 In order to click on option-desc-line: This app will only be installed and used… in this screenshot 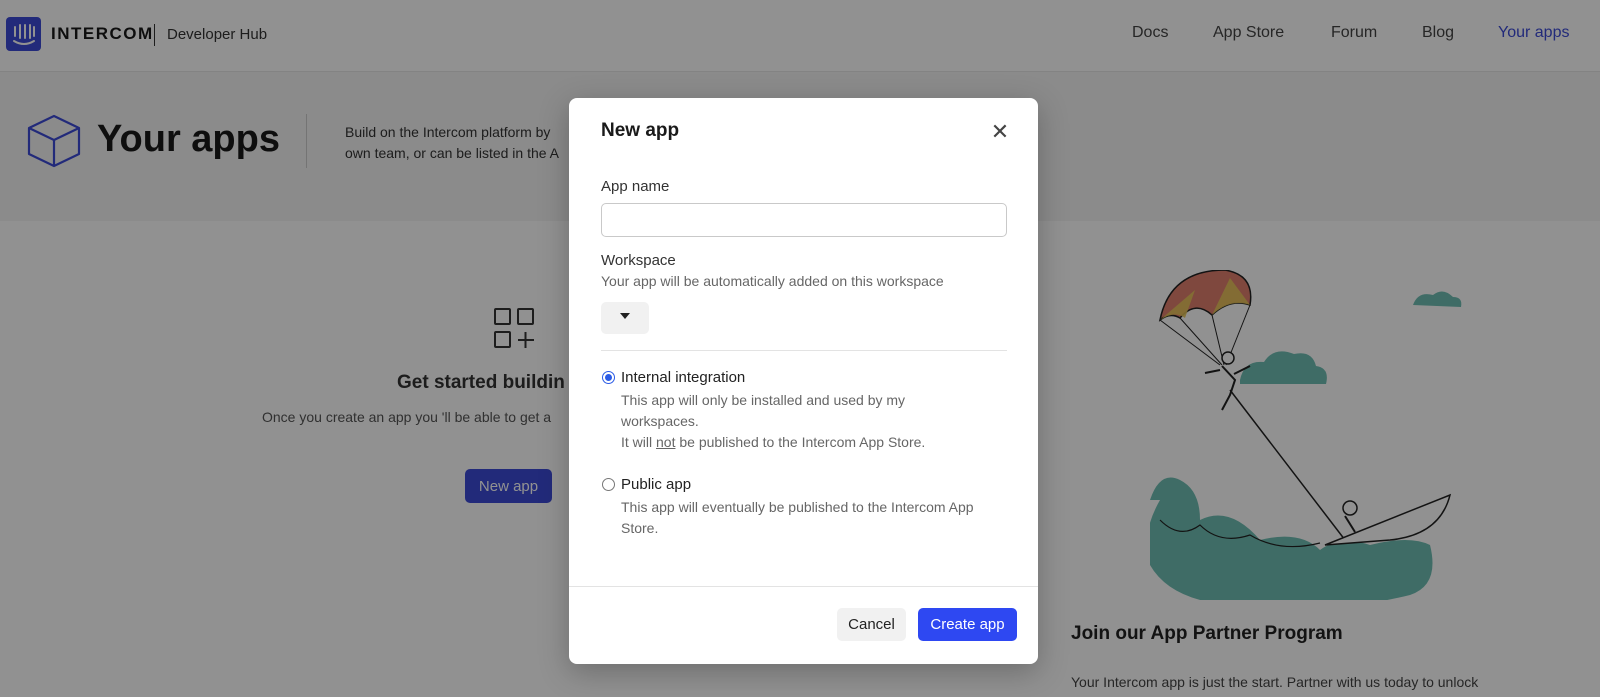, I will do `click(763, 400)`.